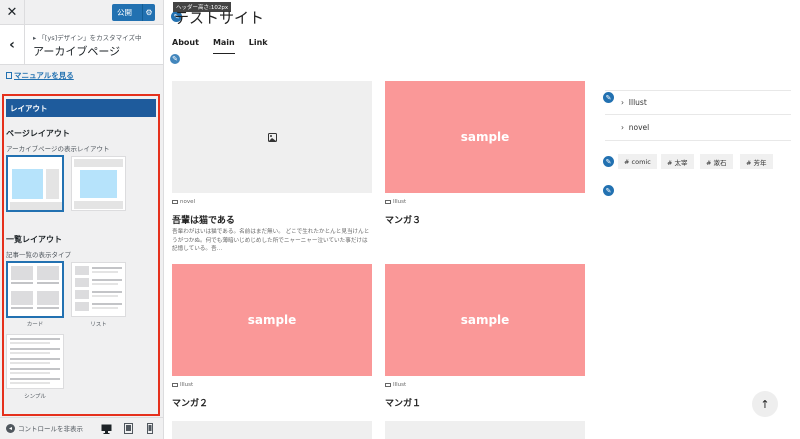  I want to click on mobile-preview-button, so click(150, 428).